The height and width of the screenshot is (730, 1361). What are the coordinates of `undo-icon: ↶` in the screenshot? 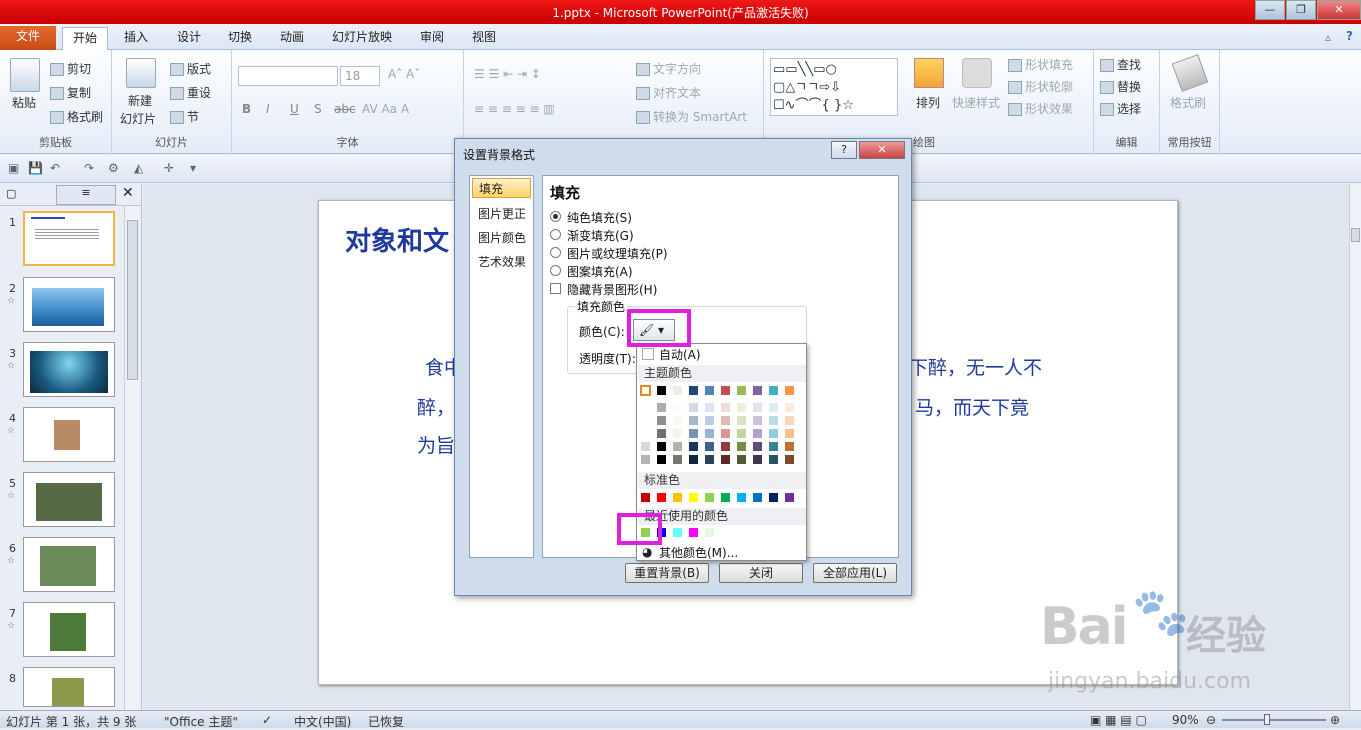 It's located at (55, 168).